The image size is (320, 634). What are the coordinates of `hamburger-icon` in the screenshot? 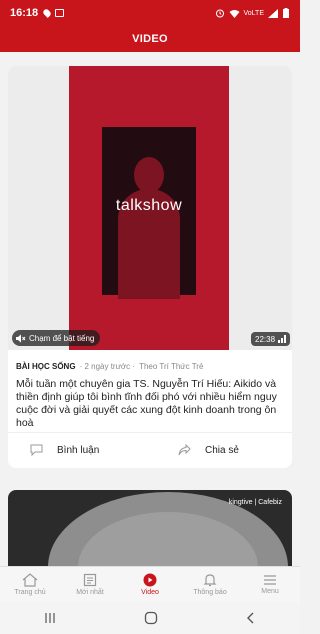 It's located at (270, 580).